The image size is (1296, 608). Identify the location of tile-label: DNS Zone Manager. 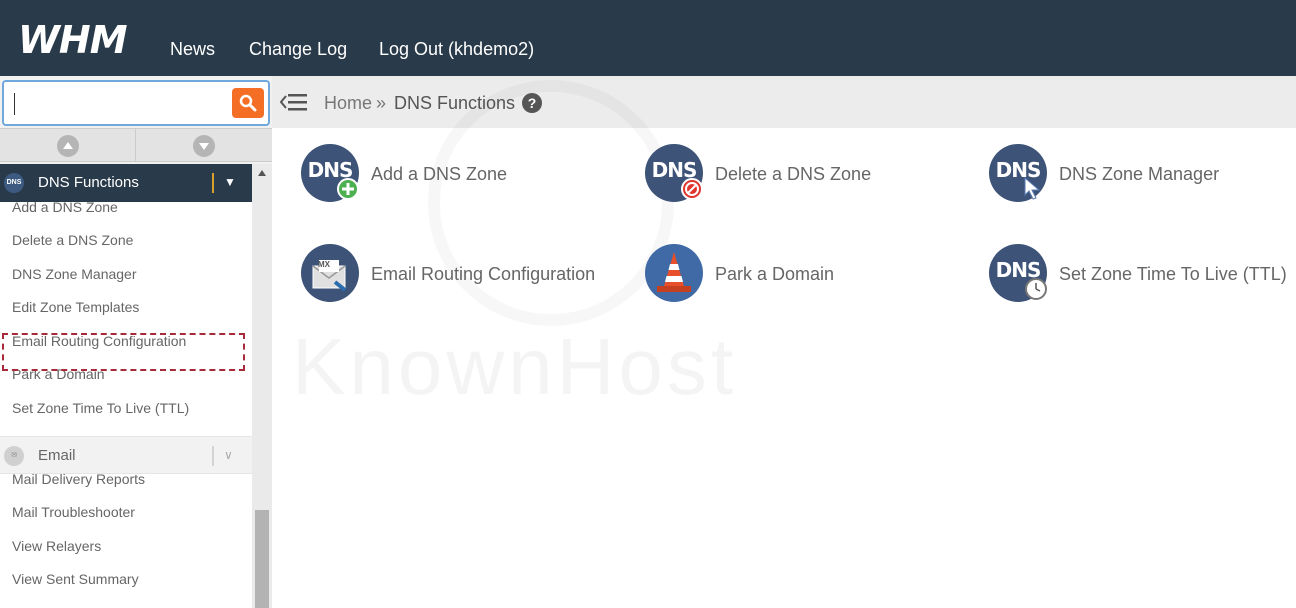
(1139, 174).